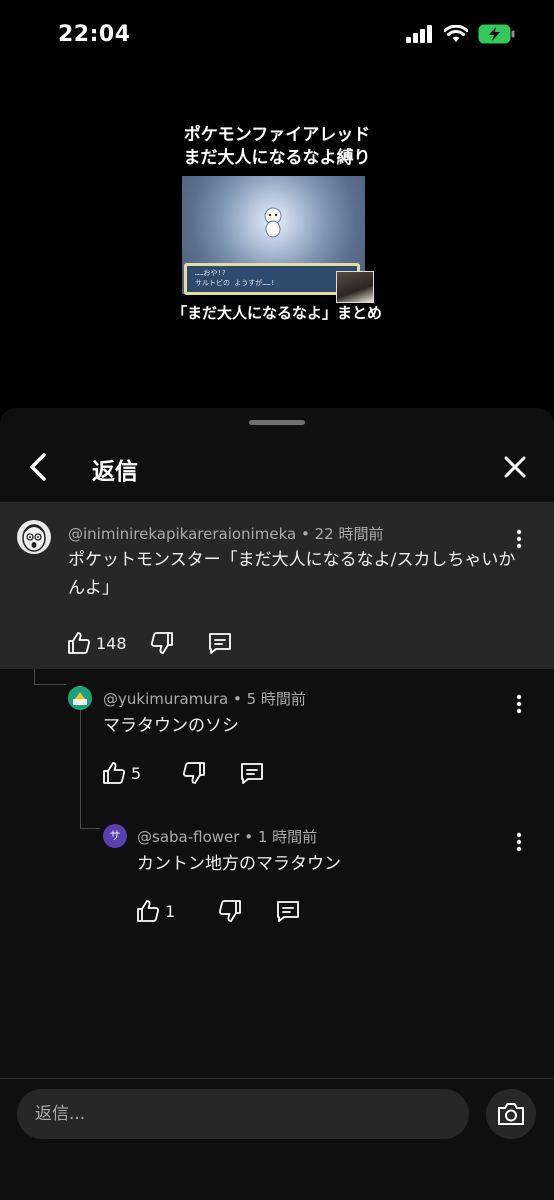 The height and width of the screenshot is (1200, 554). What do you see at coordinates (115, 472) in the screenshot?
I see `sheet-title: 返信` at bounding box center [115, 472].